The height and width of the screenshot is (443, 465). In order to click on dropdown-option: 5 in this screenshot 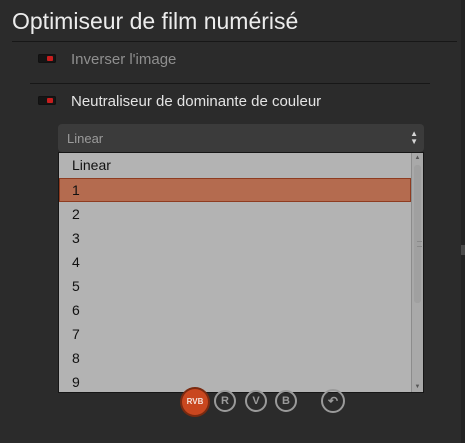, I will do `click(235, 286)`.